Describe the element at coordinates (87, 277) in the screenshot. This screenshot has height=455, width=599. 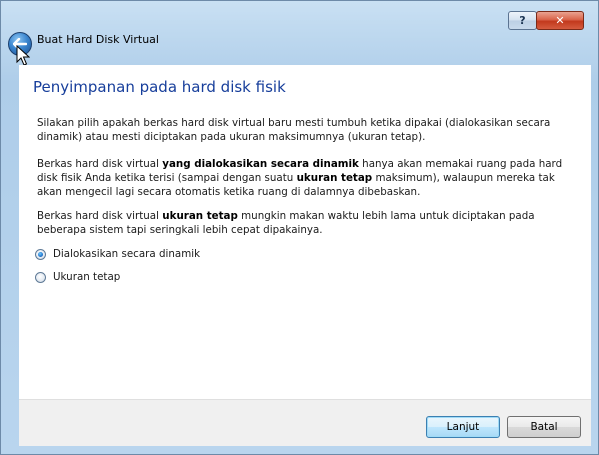
I see `radio-label-fixed: Ukuran tetap` at that location.